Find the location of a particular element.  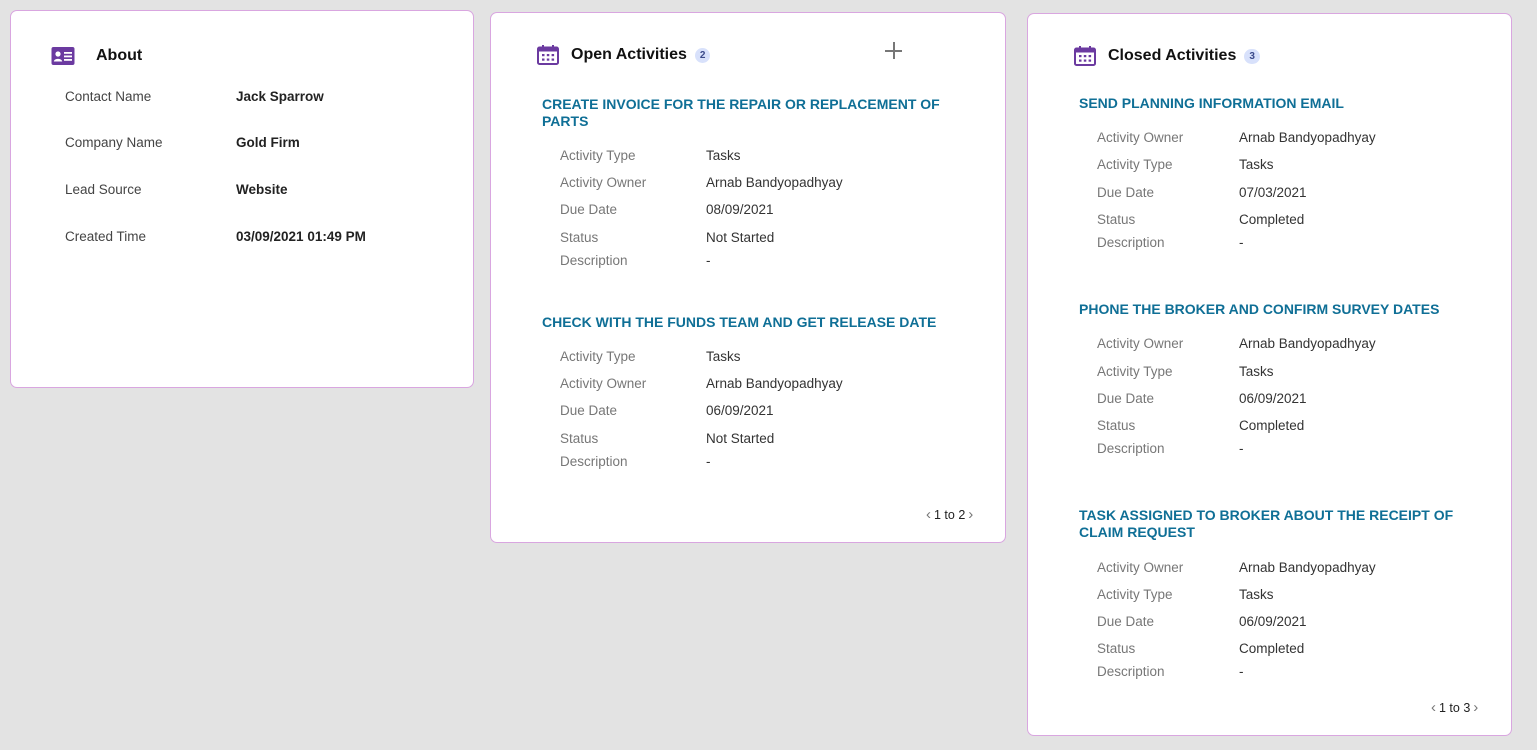

closed-activities-pager: ‹ 1 to 3 › is located at coordinates (1454, 707).